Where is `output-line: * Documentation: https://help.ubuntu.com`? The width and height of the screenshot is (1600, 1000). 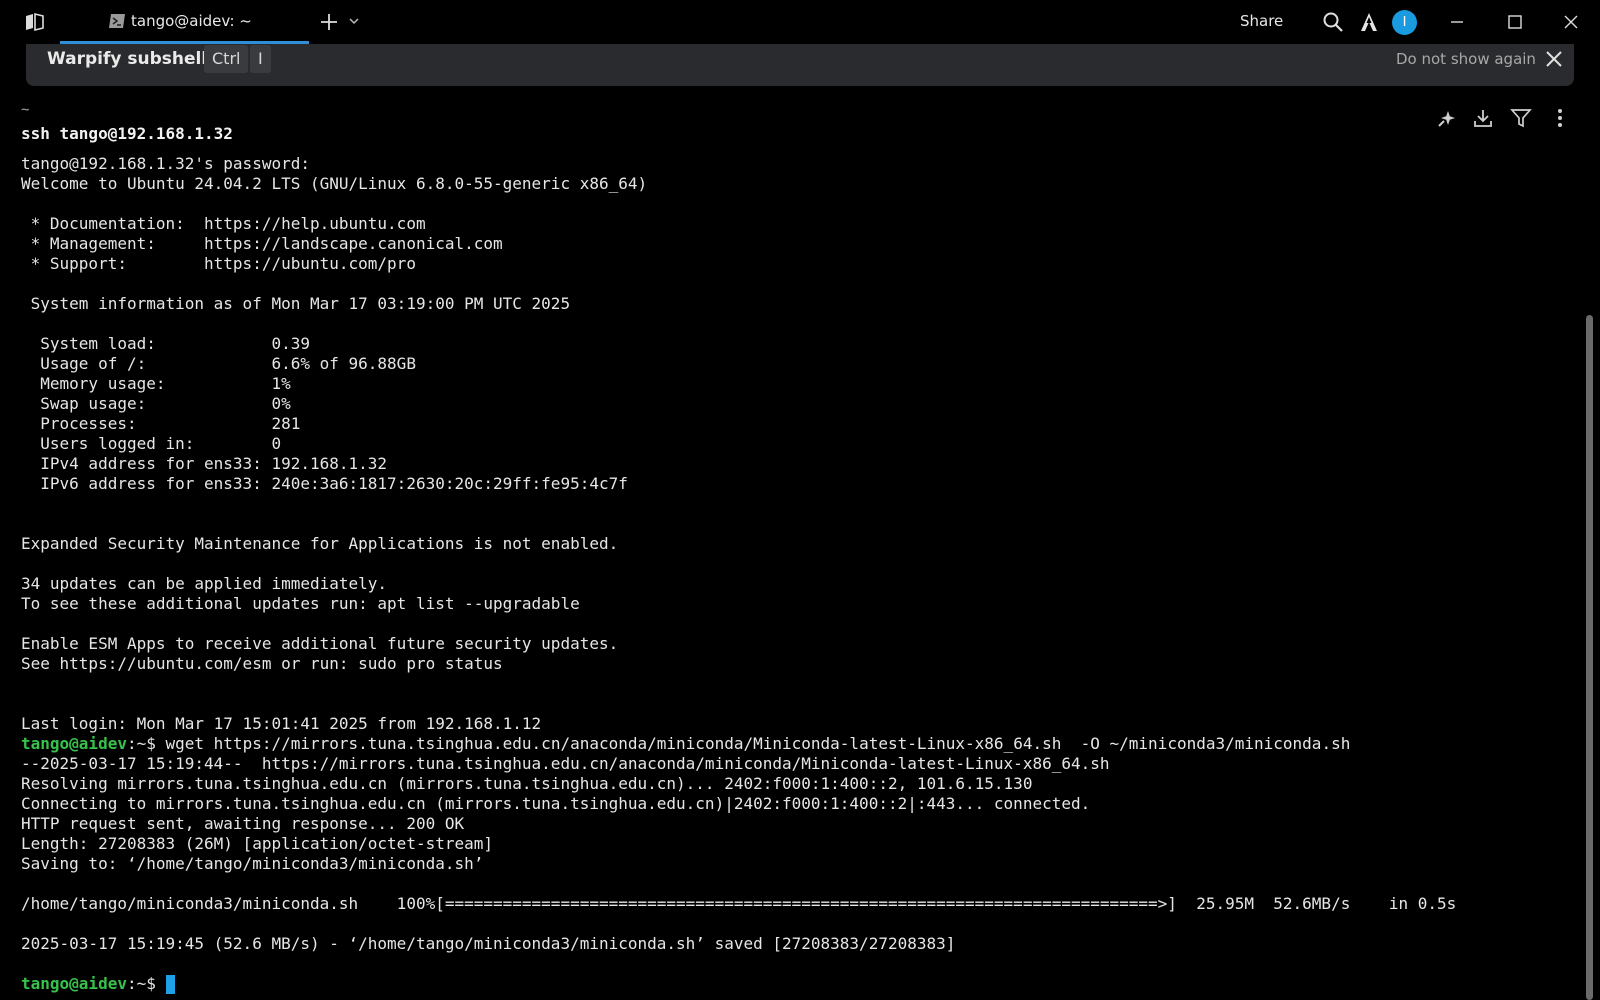 output-line: * Documentation: https://help.ubuntu.com is located at coordinates (223, 223).